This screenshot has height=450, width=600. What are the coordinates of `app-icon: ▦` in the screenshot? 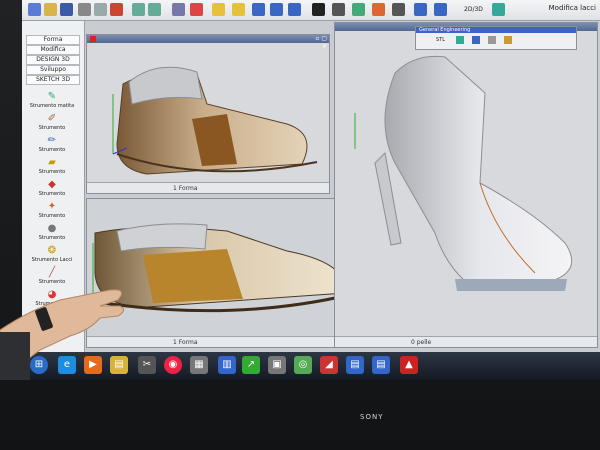 It's located at (199, 365).